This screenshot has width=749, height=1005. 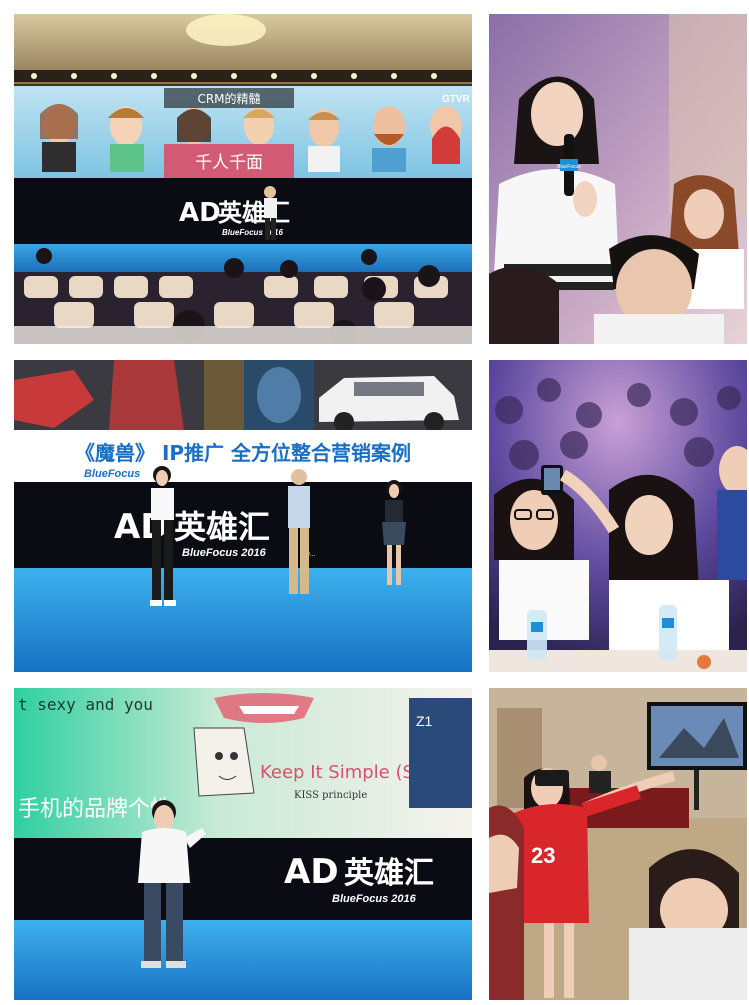 I want to click on audience-question-scene: BlueFocus, so click(x=618, y=179).